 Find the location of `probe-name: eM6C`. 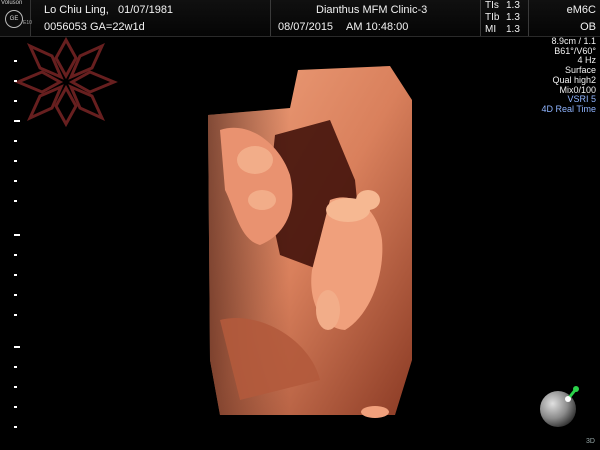

probe-name: eM6C is located at coordinates (581, 10).